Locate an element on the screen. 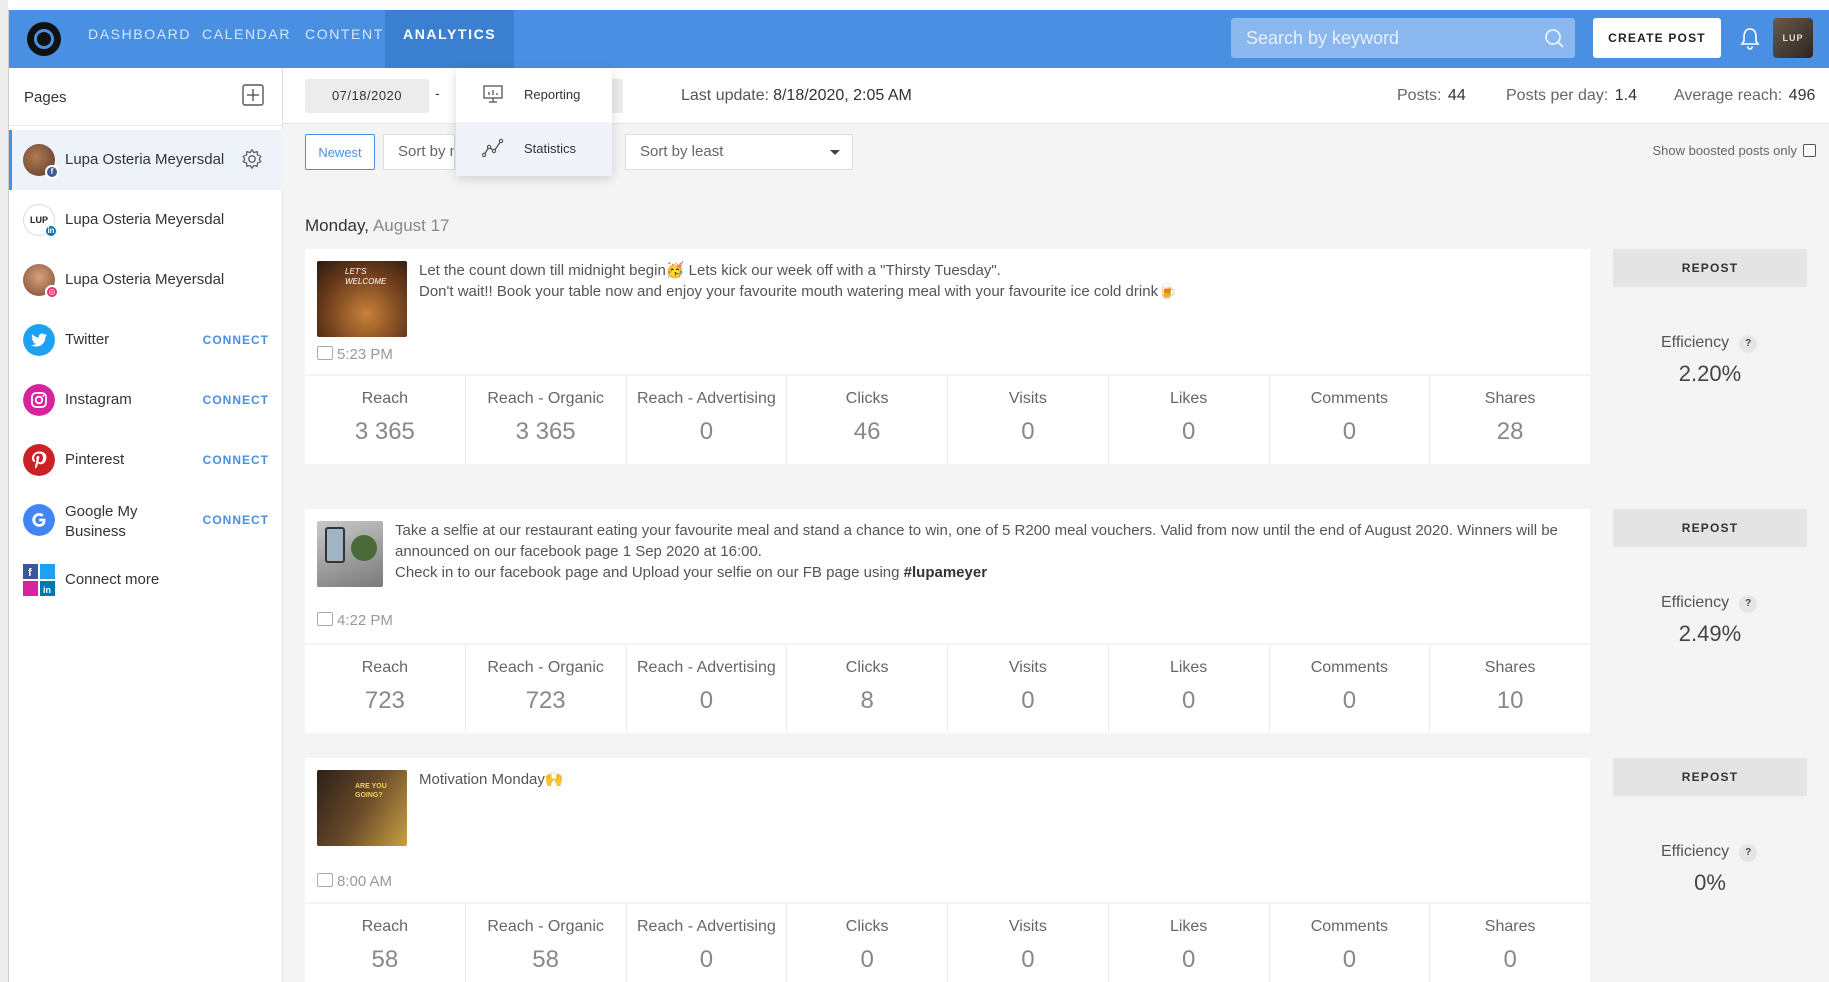 The width and height of the screenshot is (1829, 982). nav-dashboard: DASHBOARD is located at coordinates (139, 39).